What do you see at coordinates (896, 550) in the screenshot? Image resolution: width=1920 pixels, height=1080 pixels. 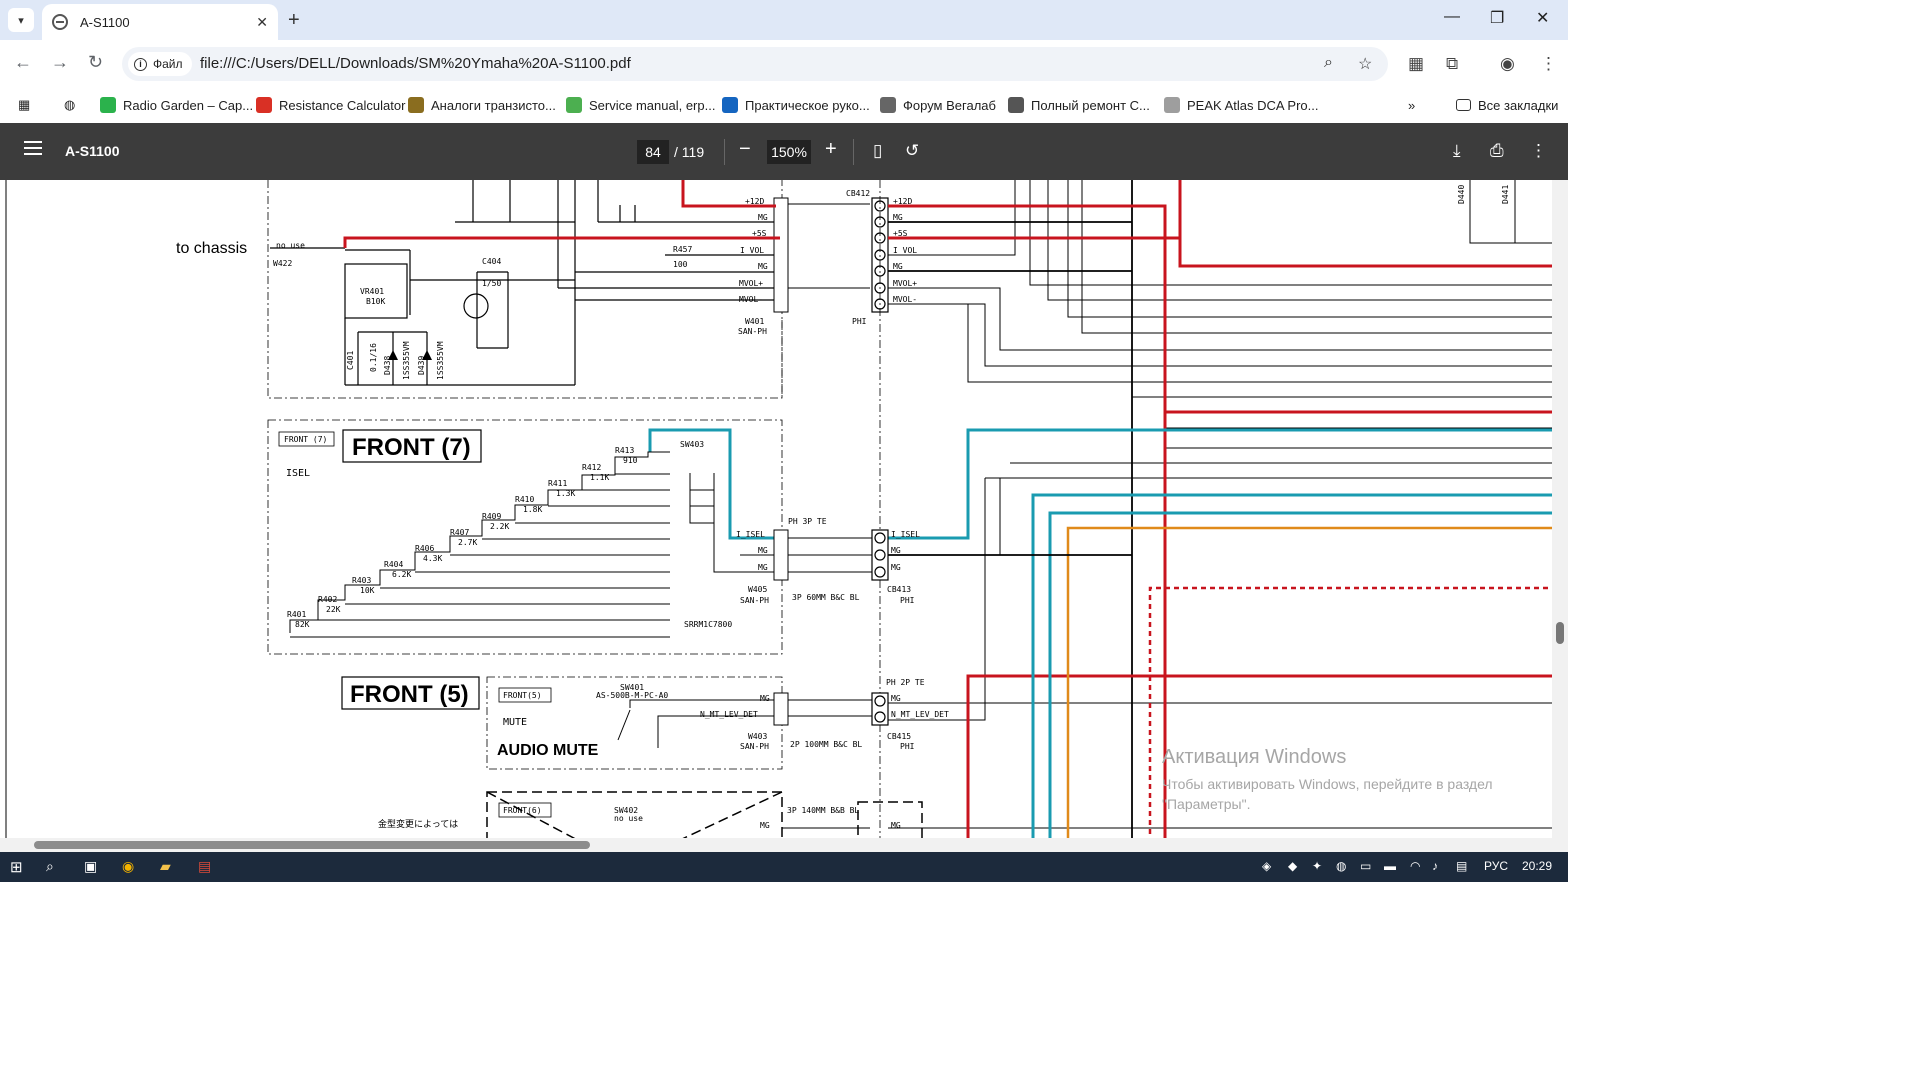 I see `mg-cb413-1: MG` at bounding box center [896, 550].